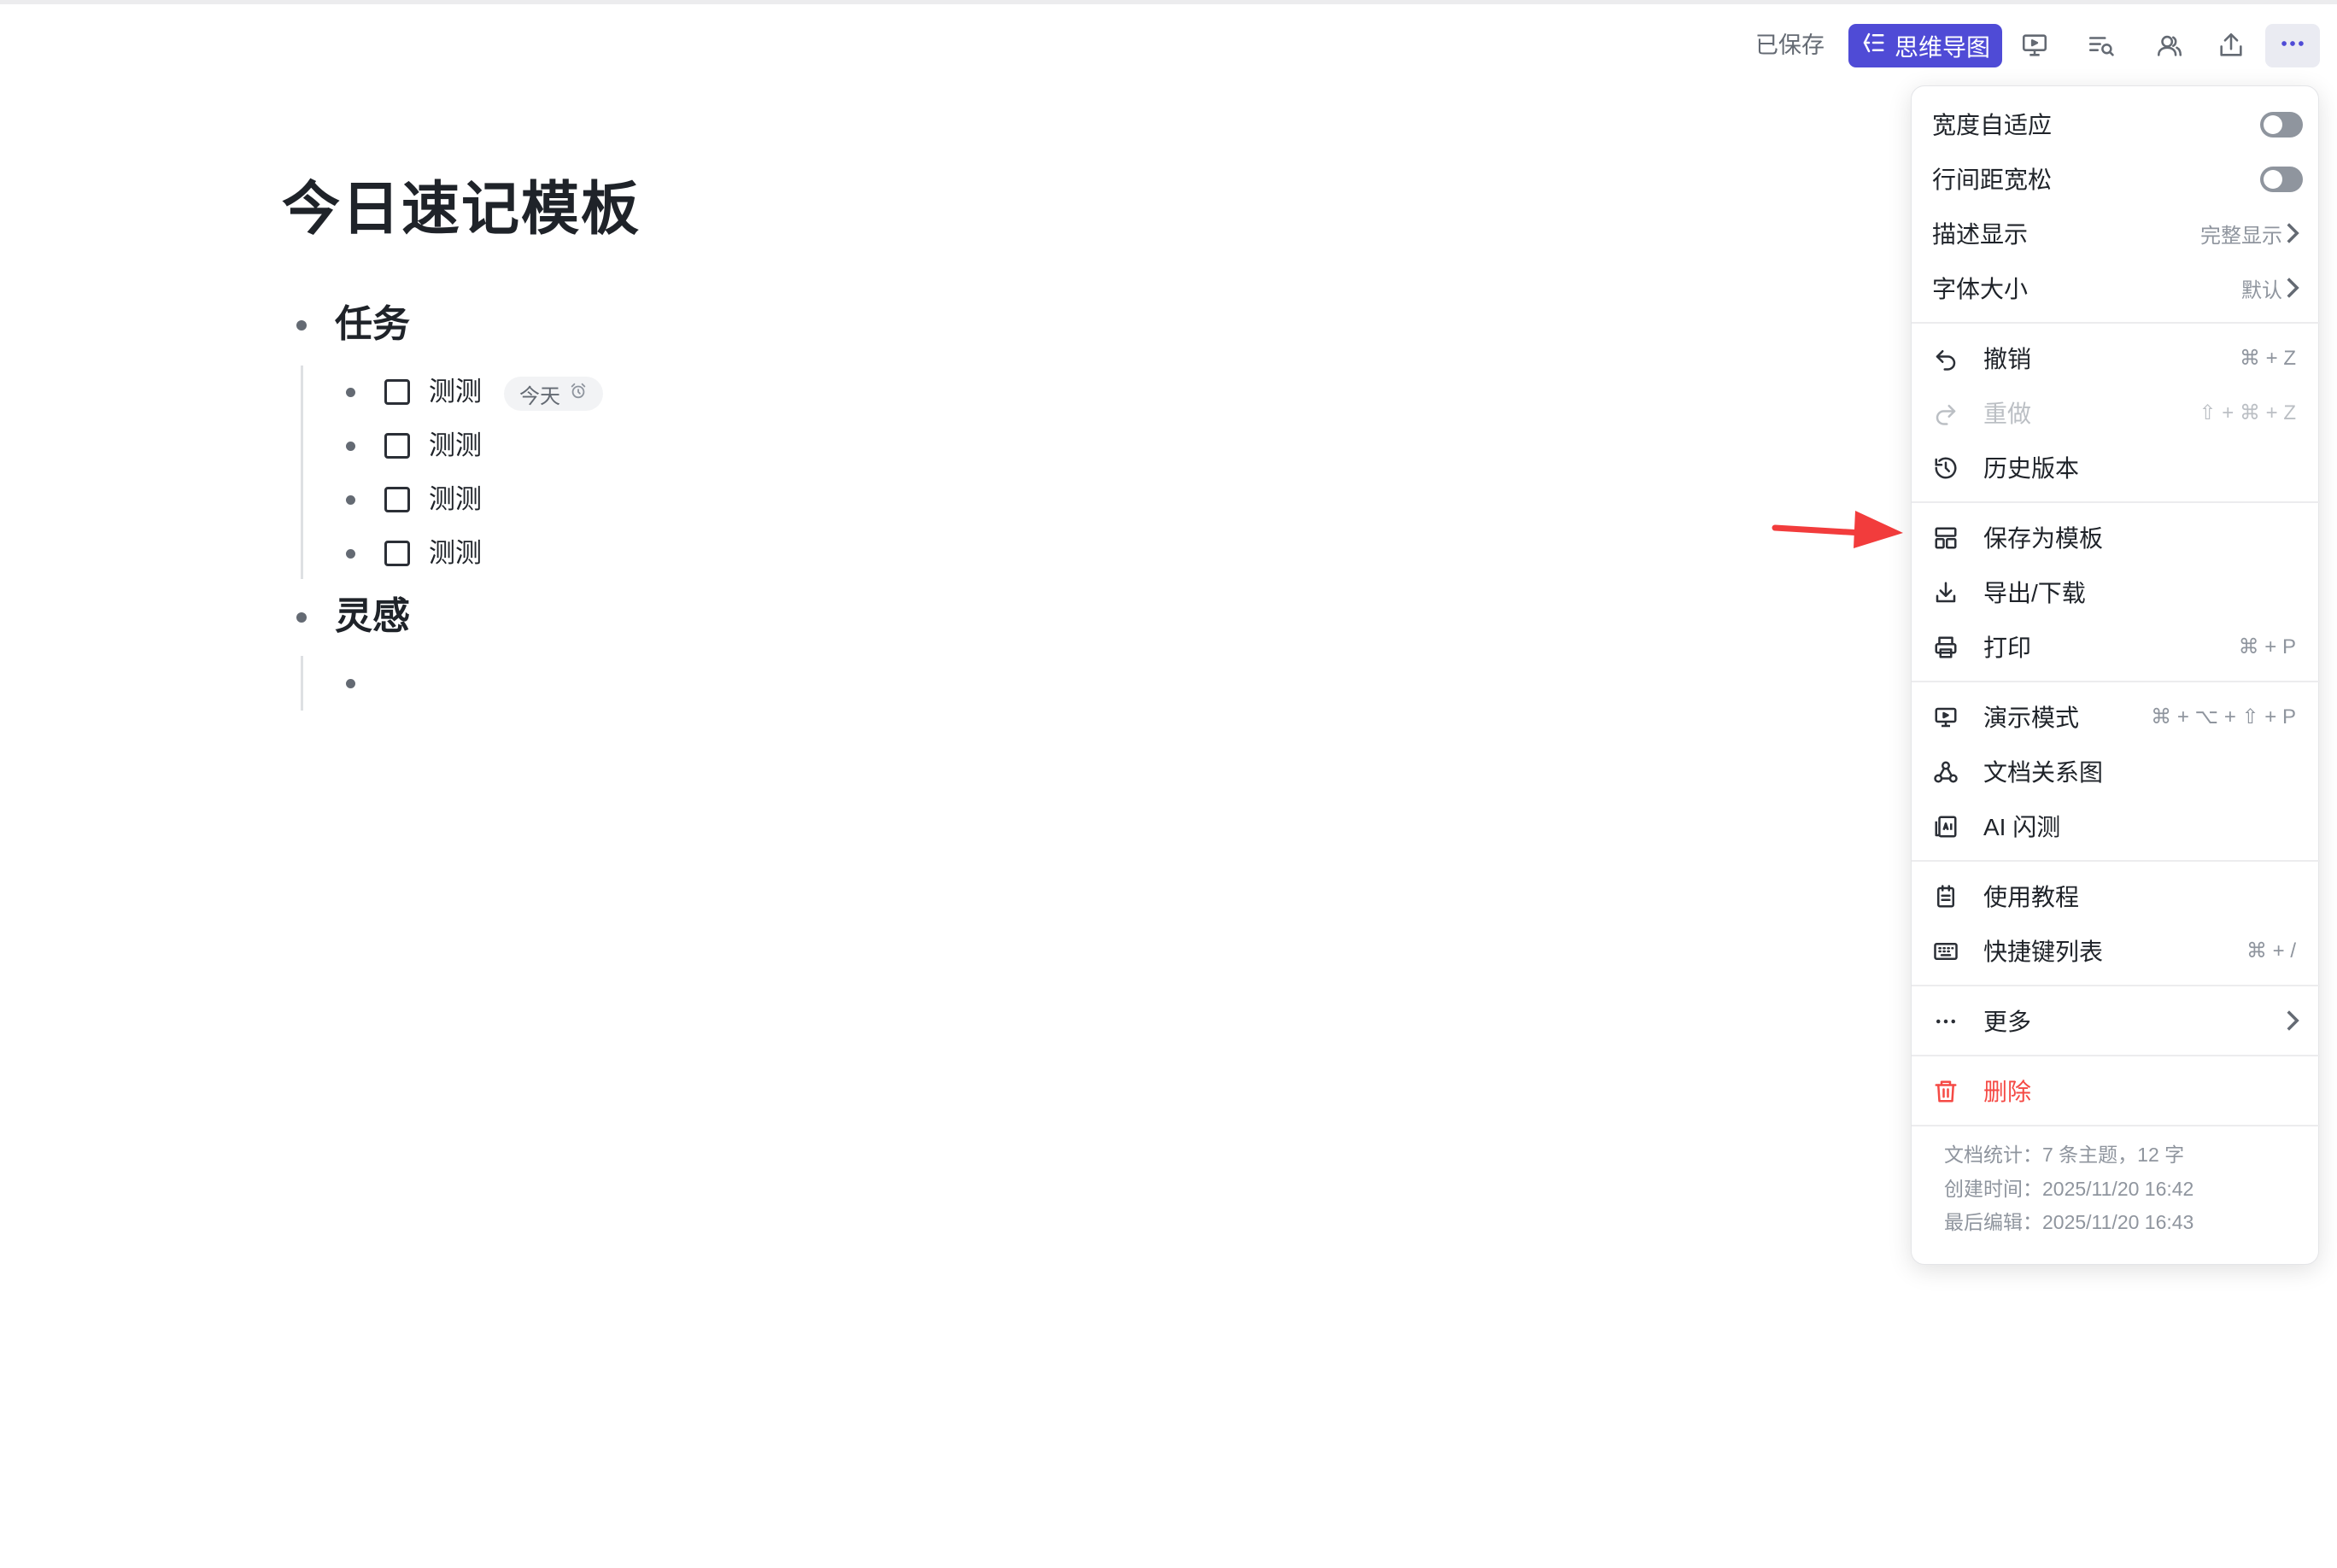 The height and width of the screenshot is (1568, 2337). I want to click on more-icon, so click(2292, 45).